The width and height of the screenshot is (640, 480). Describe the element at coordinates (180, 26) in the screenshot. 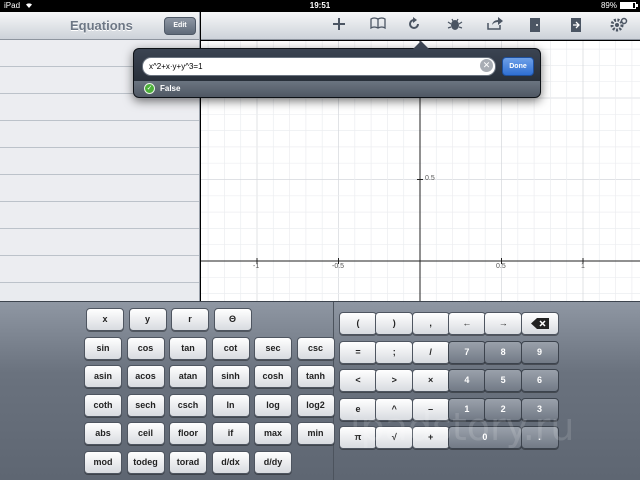

I see `edit-button: Edit` at that location.